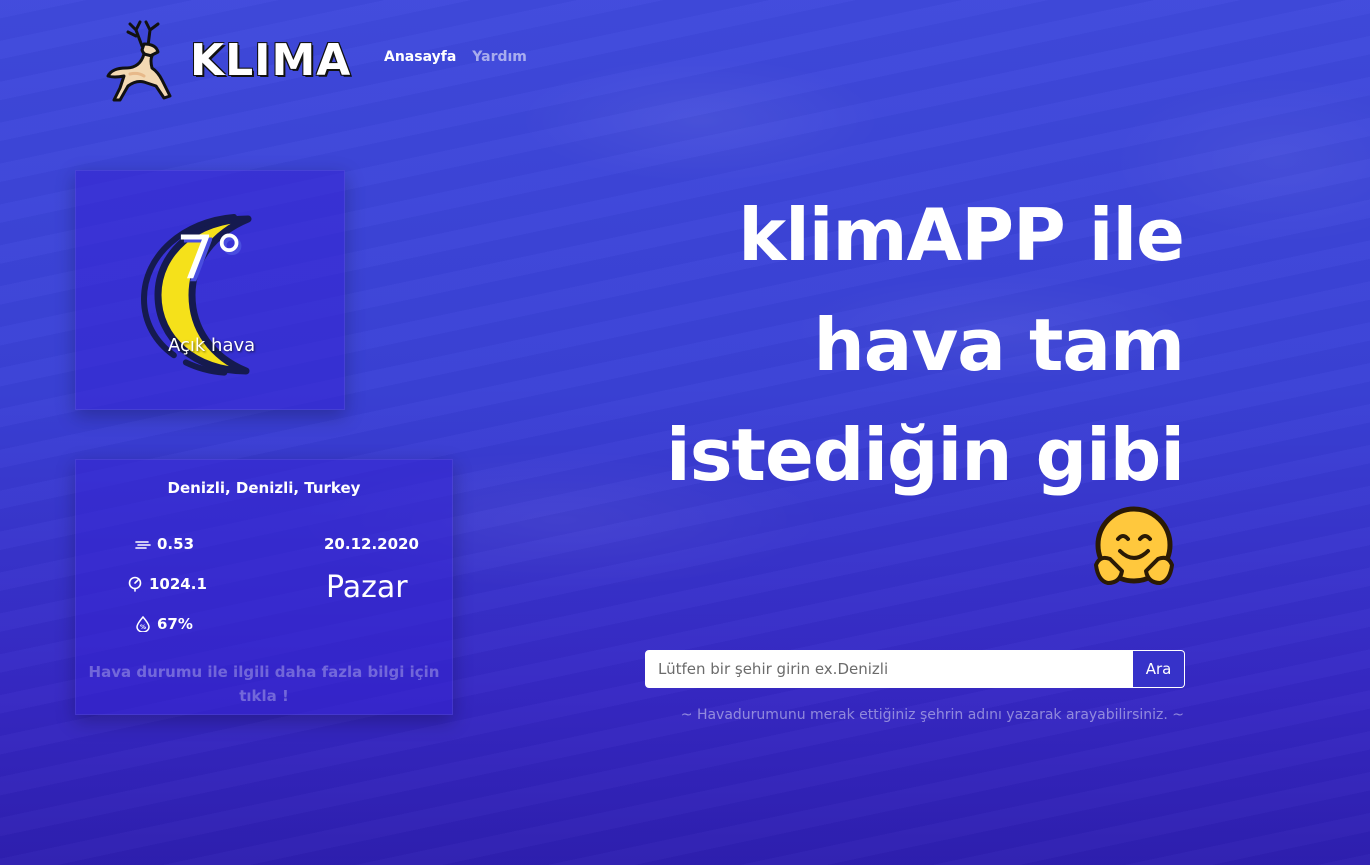 The height and width of the screenshot is (865, 1370). I want to click on hero-line-2: hava tam, so click(999, 345).